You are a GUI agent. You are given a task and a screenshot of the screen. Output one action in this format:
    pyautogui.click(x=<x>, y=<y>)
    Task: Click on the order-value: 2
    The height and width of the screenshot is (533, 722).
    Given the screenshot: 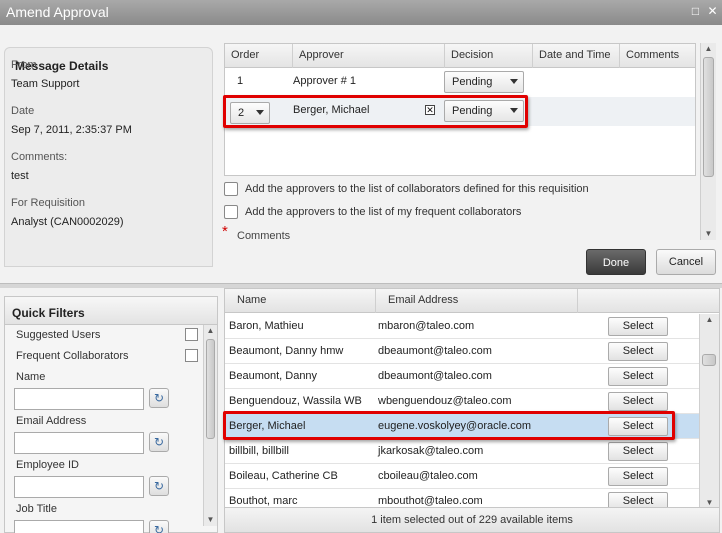 What is the action you would take?
    pyautogui.click(x=241, y=113)
    